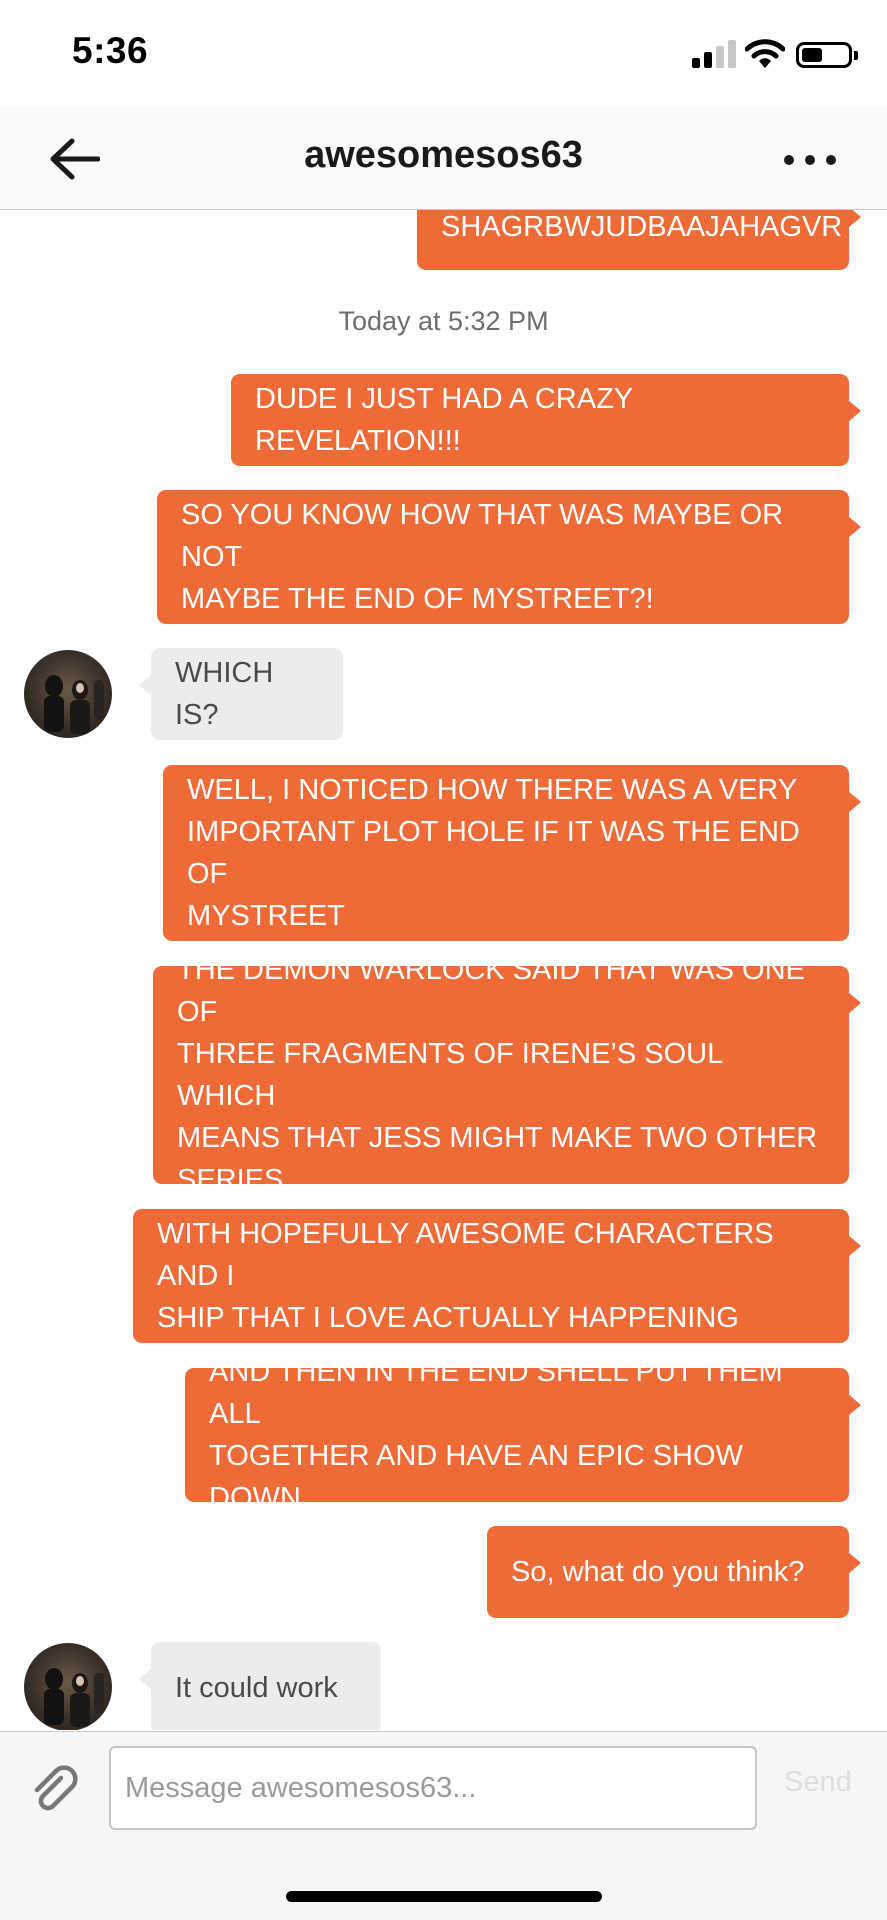  What do you see at coordinates (810, 160) in the screenshot?
I see `more-options-button` at bounding box center [810, 160].